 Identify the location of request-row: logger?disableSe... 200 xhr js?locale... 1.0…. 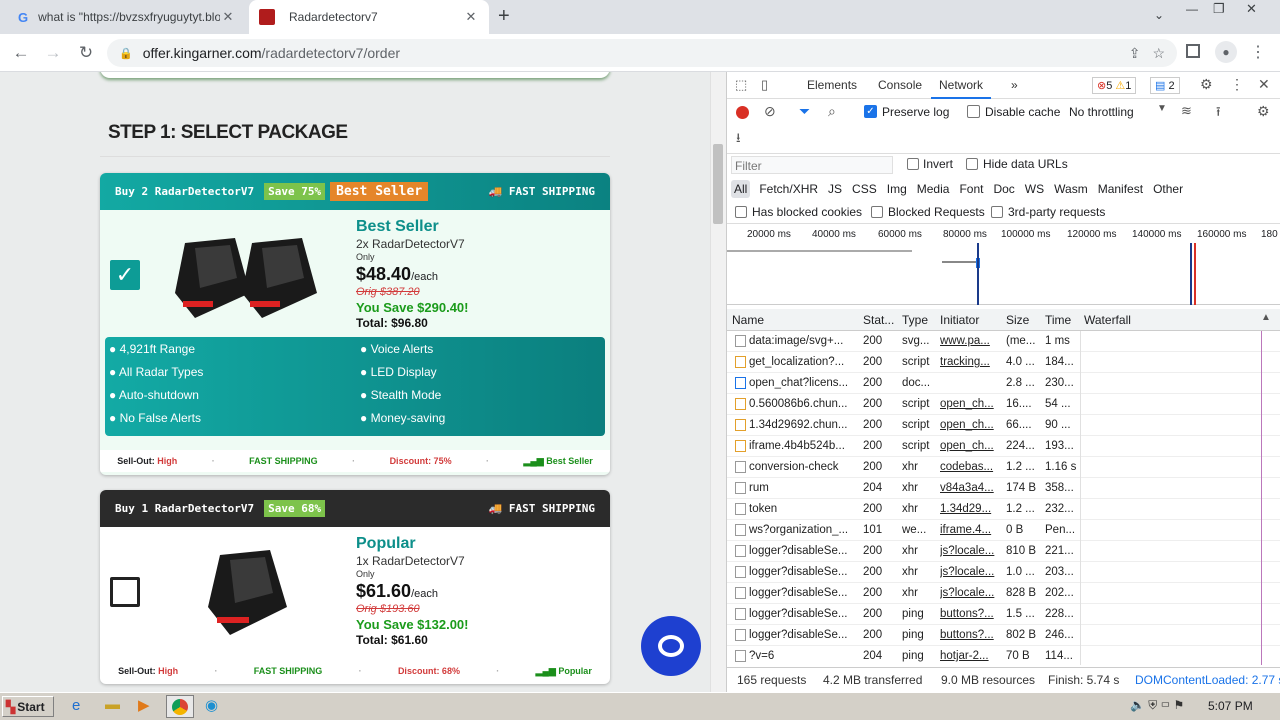
(1003, 572).